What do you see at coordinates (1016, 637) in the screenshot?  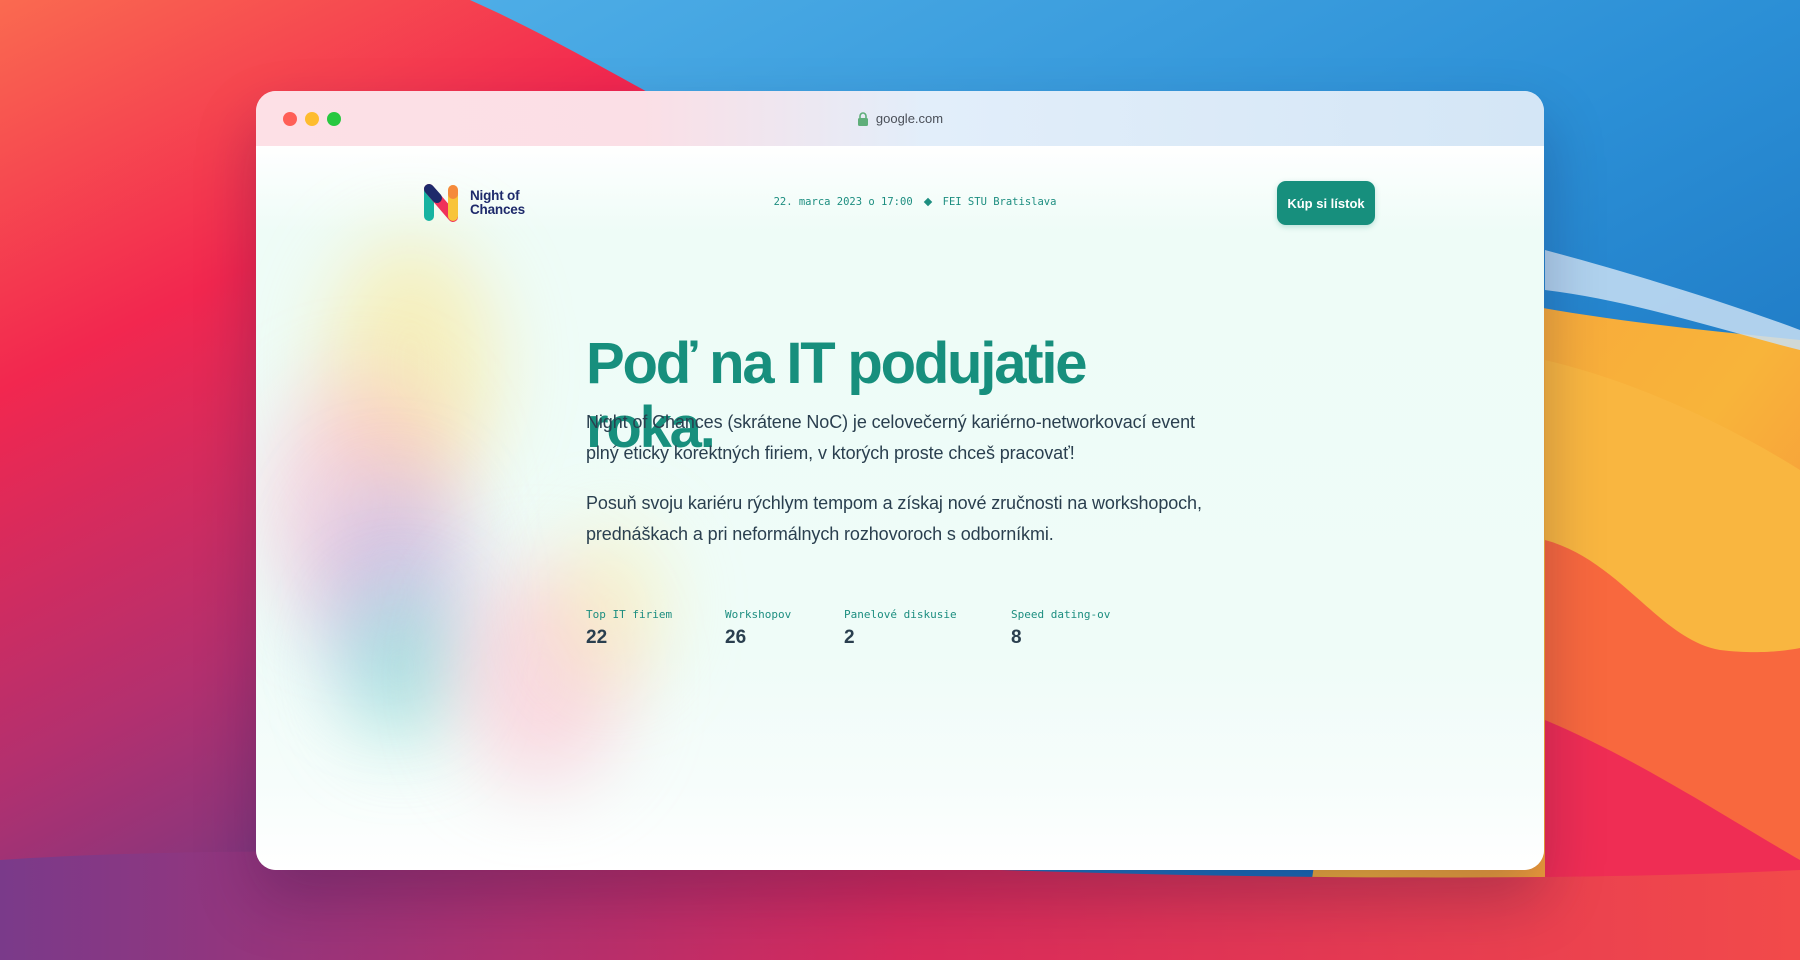 I see `stat-value: 8` at bounding box center [1016, 637].